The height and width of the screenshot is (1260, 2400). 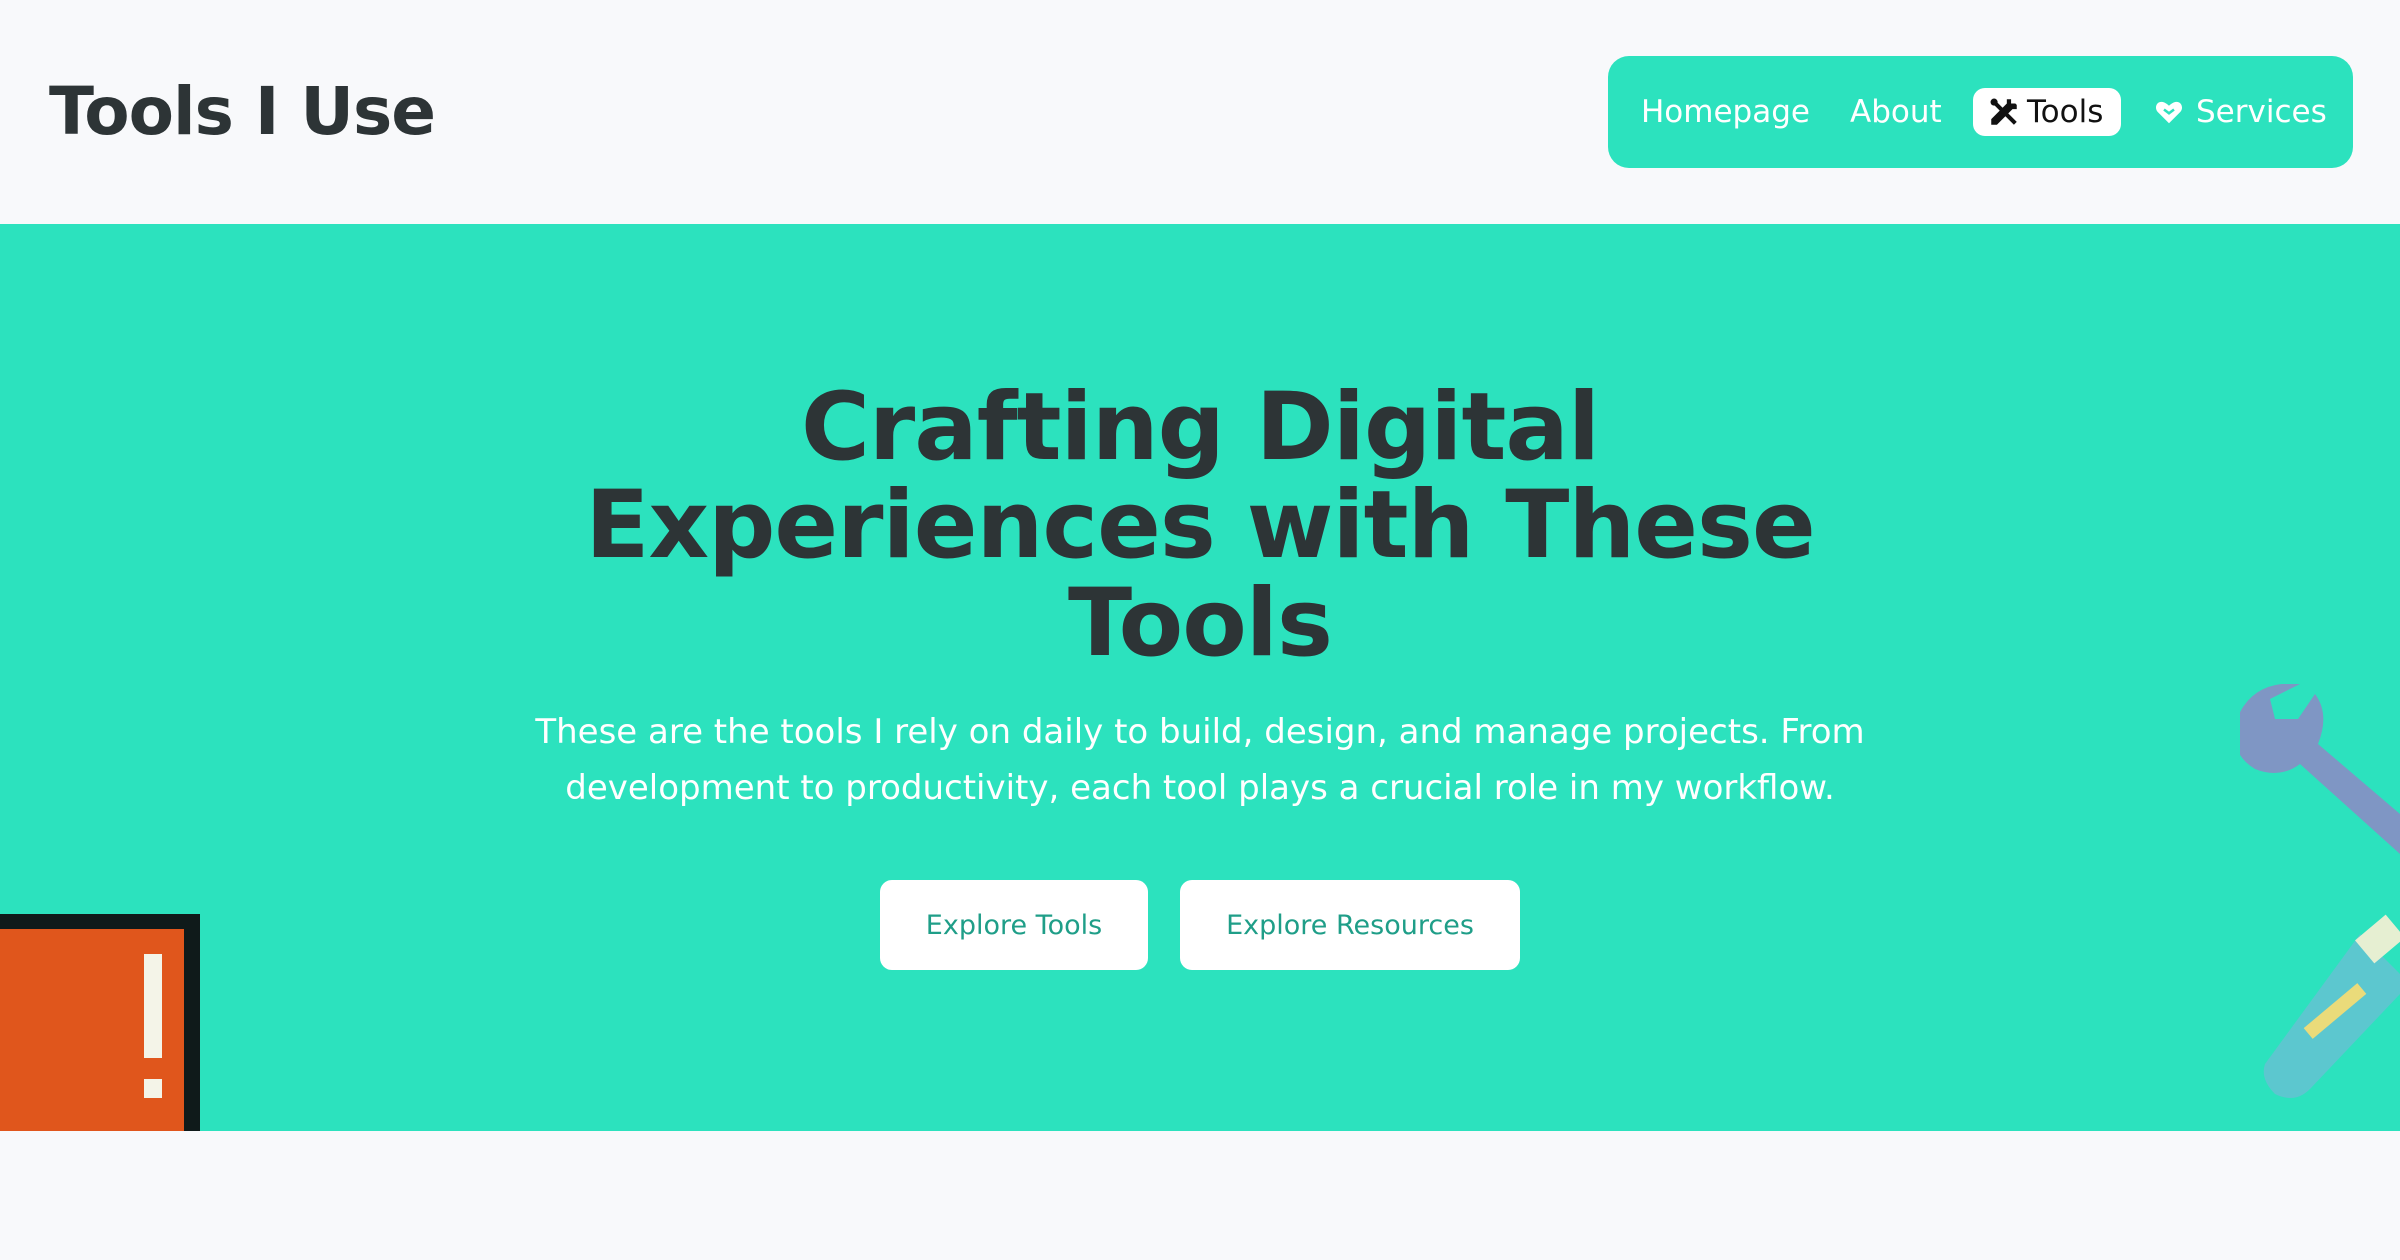 What do you see at coordinates (2004, 112) in the screenshot?
I see `tools-icon` at bounding box center [2004, 112].